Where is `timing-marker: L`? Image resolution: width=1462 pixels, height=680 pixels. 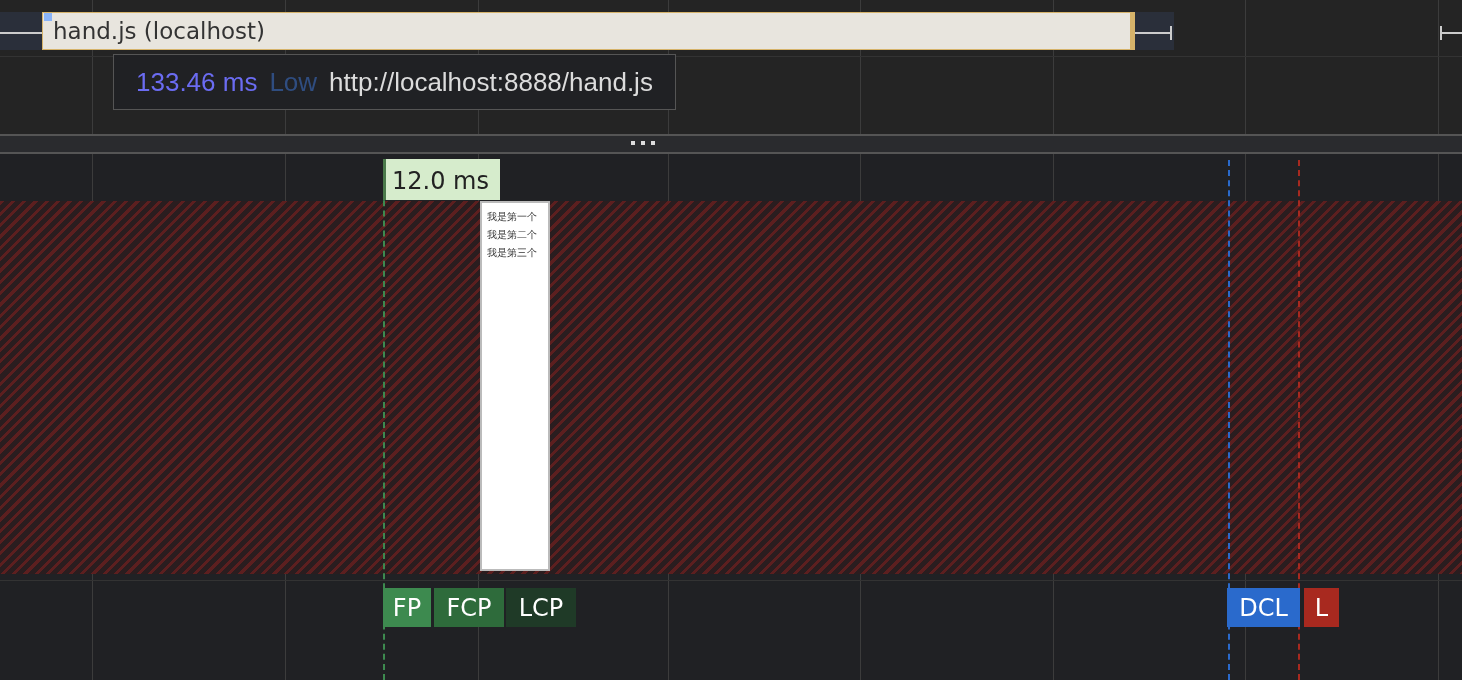 timing-marker: L is located at coordinates (1321, 607).